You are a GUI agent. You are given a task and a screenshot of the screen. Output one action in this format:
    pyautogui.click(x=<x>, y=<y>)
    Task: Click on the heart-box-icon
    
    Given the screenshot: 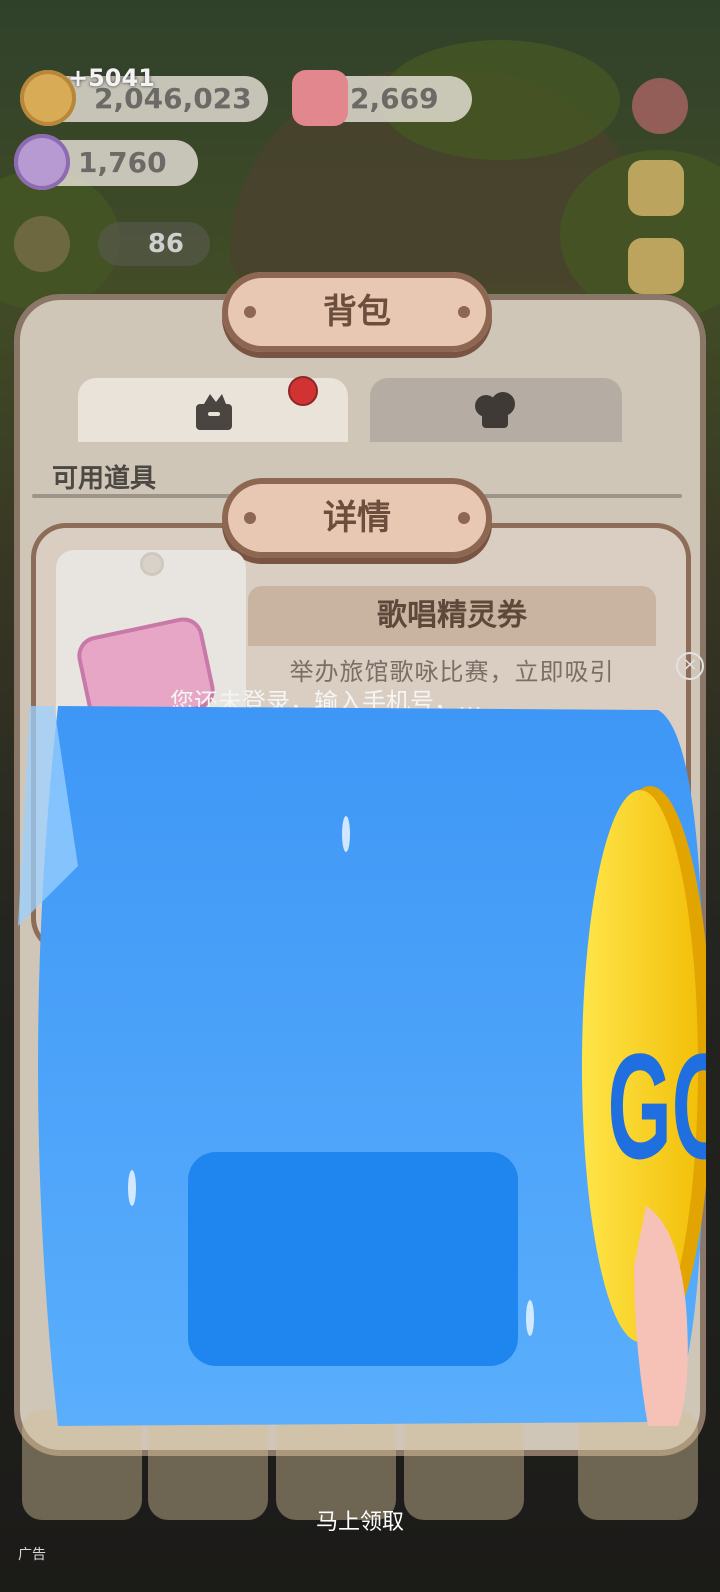 What is the action you would take?
    pyautogui.click(x=320, y=98)
    